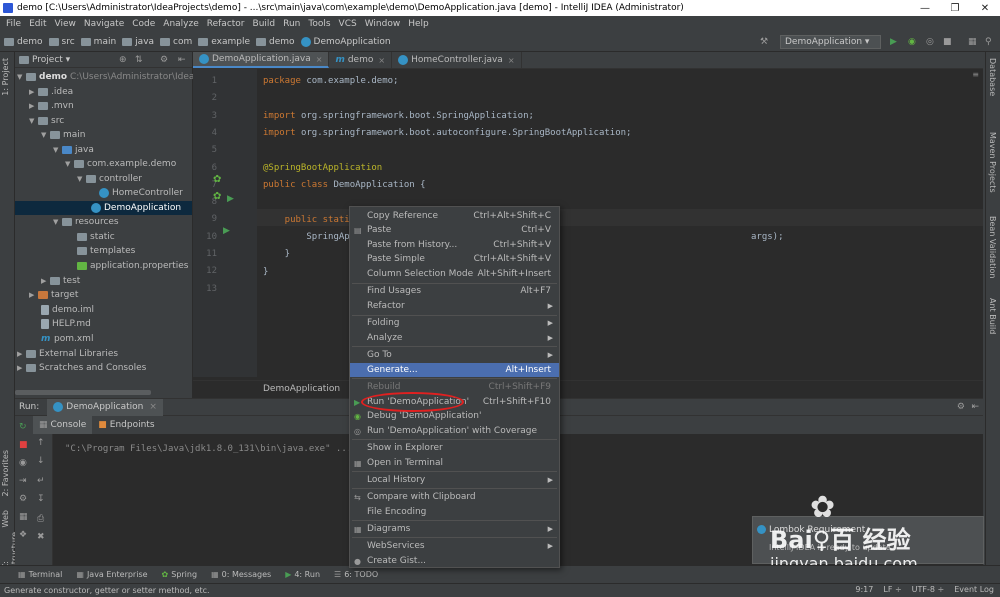  What do you see at coordinates (454, 448) in the screenshot?
I see `menu-item-show-in-explorer: Show in Explorer` at bounding box center [454, 448].